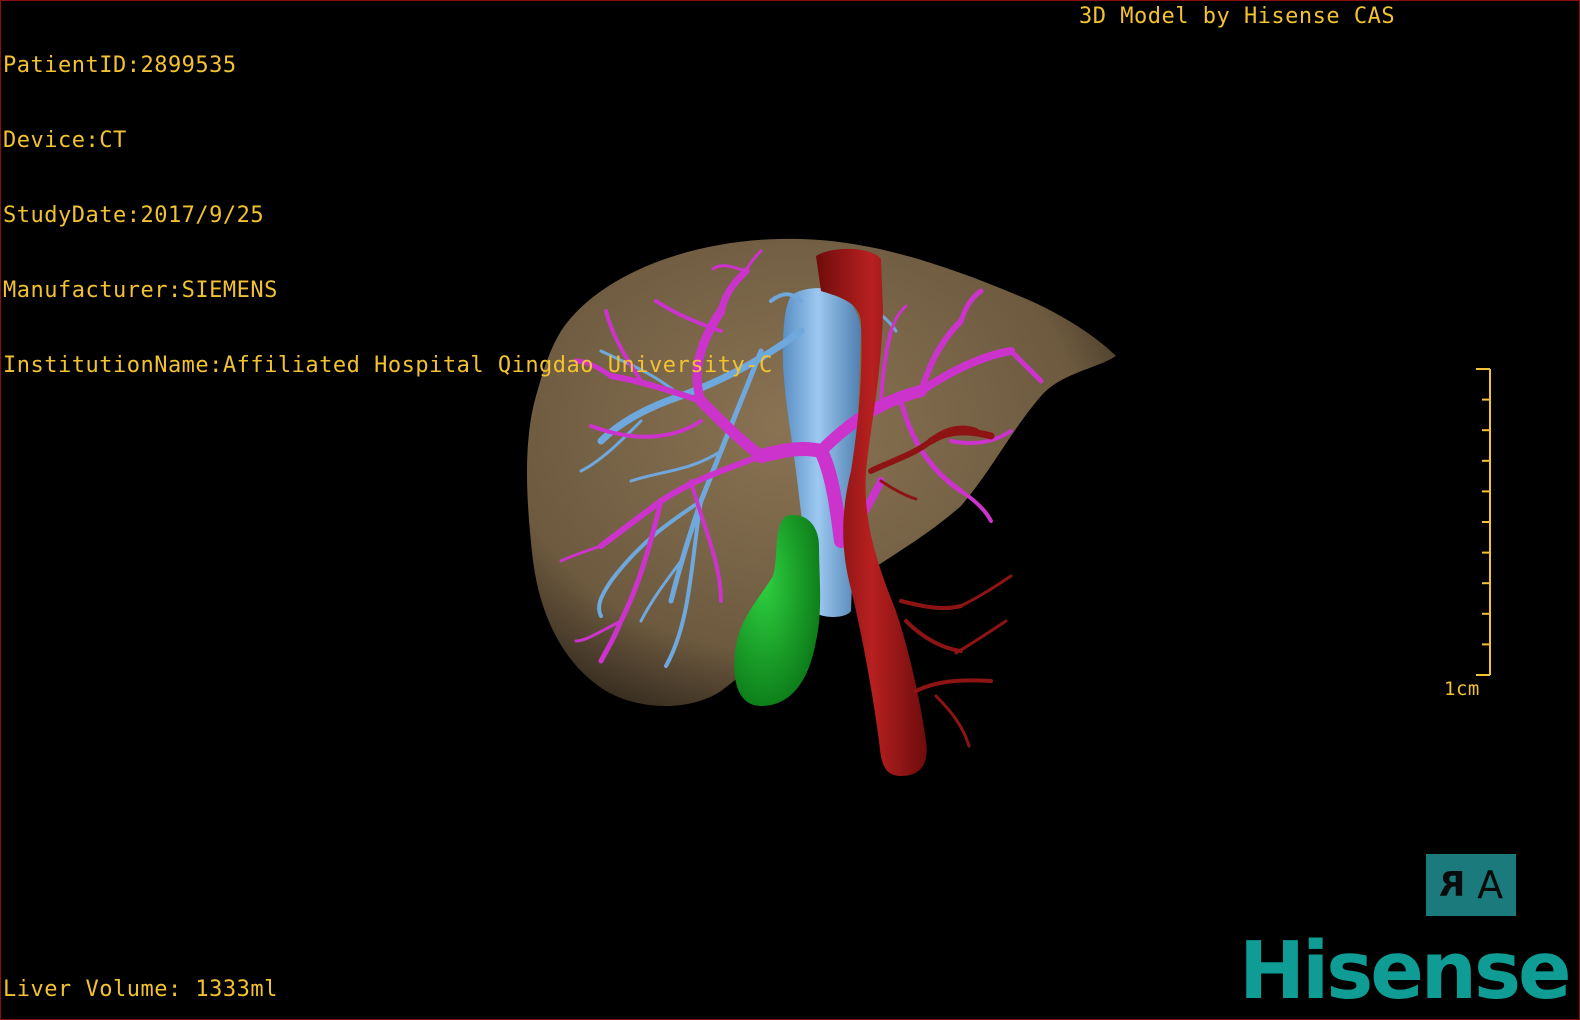 The height and width of the screenshot is (1020, 1580). Describe the element at coordinates (1483, 522) in the screenshot. I see `scale-bar` at that location.